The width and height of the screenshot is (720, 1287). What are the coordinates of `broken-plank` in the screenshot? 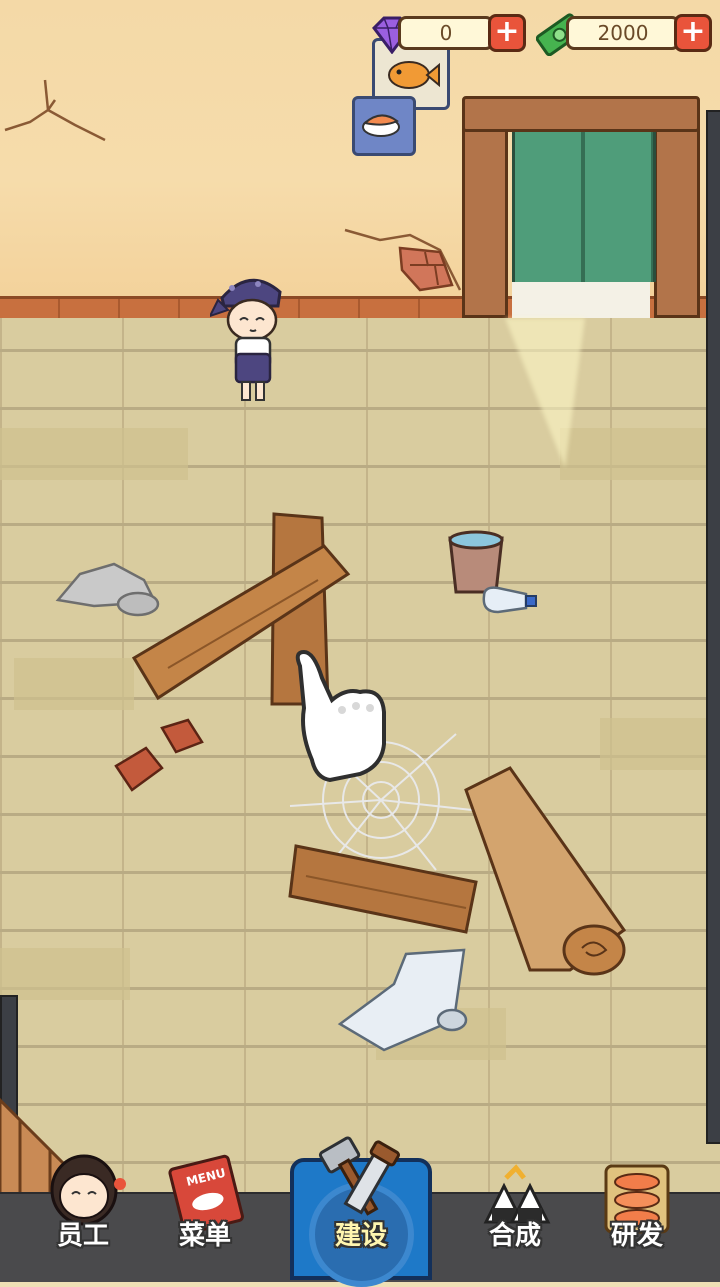 It's located at (386, 881).